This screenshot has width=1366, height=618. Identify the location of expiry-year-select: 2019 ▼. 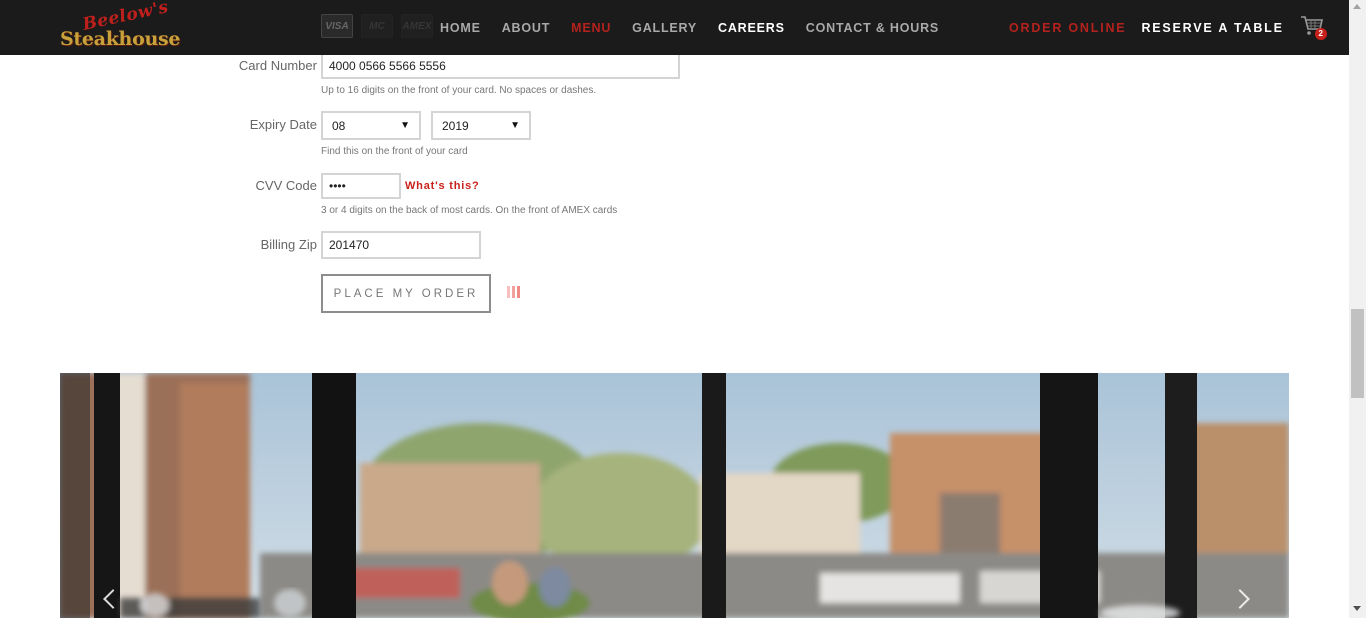
(481, 125).